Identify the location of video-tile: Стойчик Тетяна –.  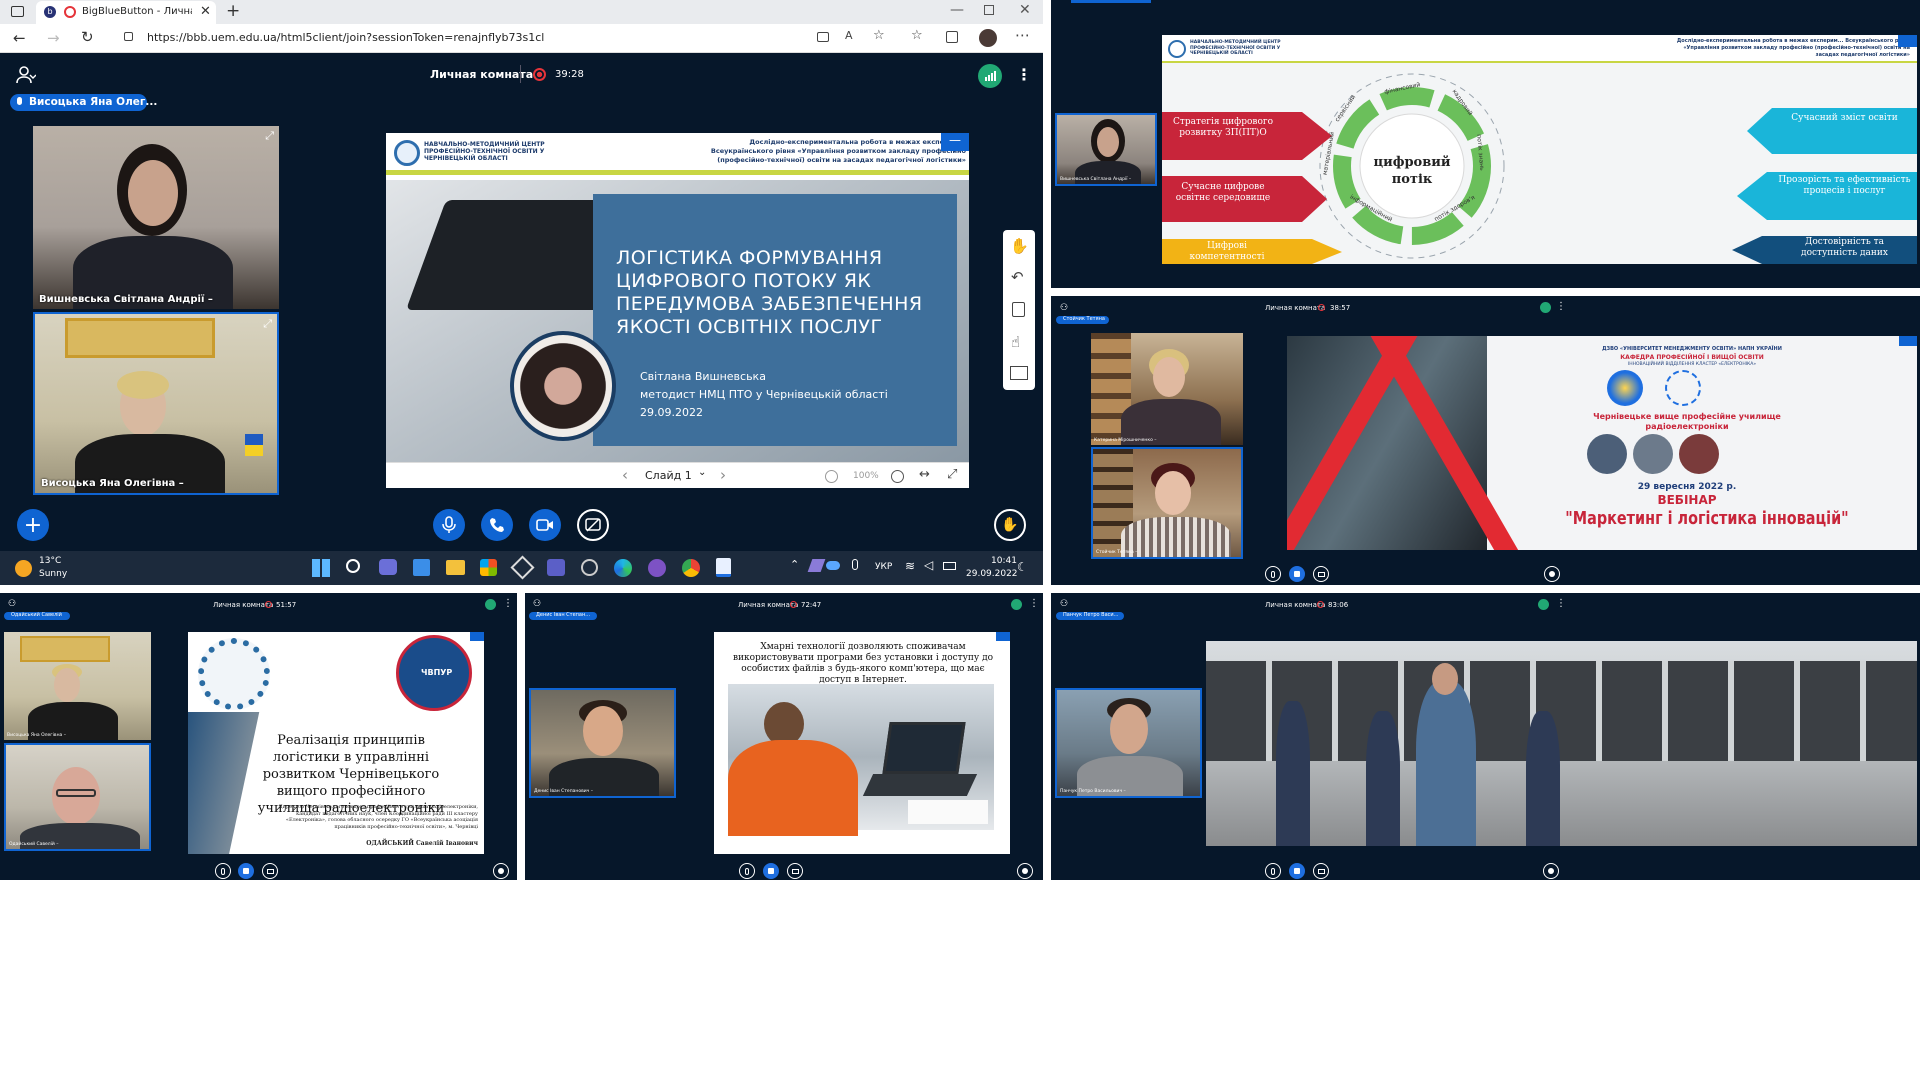
(1167, 503).